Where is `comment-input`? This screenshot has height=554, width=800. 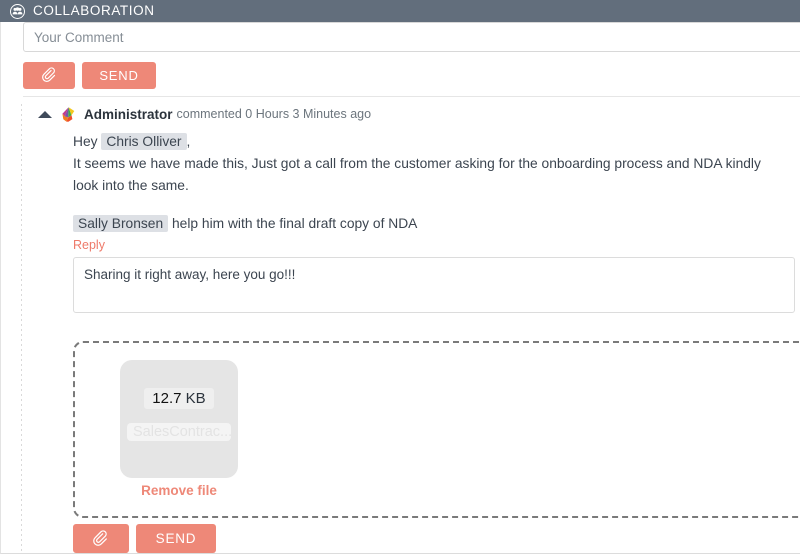
comment-input is located at coordinates (411, 37).